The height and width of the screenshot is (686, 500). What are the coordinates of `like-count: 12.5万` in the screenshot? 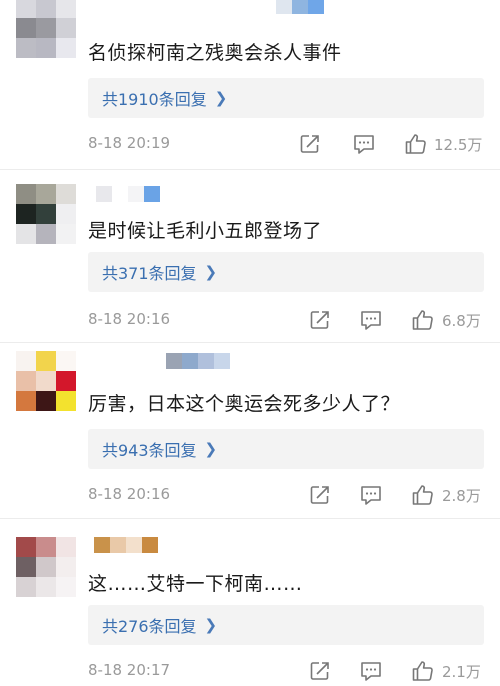 It's located at (458, 145).